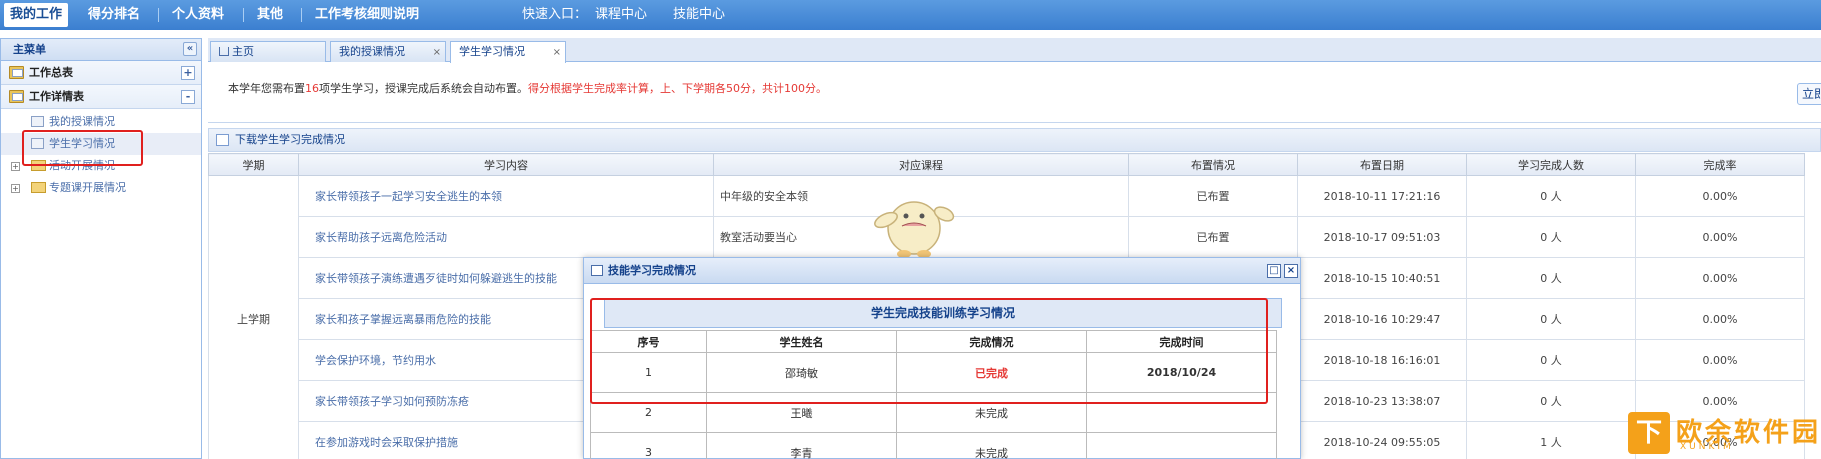  Describe the element at coordinates (801, 445) in the screenshot. I see `name-cell: 李青` at that location.